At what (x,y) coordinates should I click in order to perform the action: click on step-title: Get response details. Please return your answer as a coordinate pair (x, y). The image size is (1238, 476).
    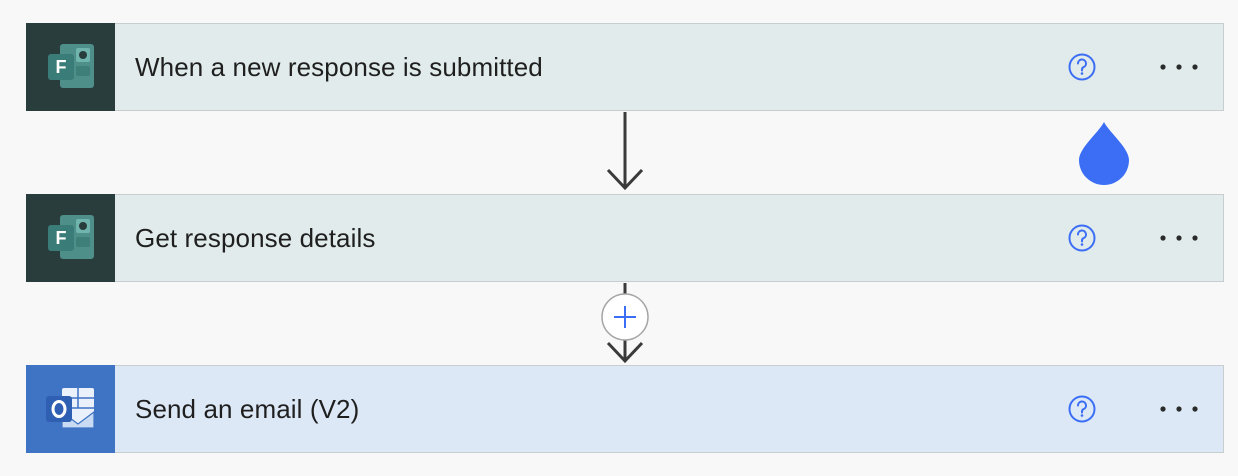
    Looking at the image, I should click on (255, 237).